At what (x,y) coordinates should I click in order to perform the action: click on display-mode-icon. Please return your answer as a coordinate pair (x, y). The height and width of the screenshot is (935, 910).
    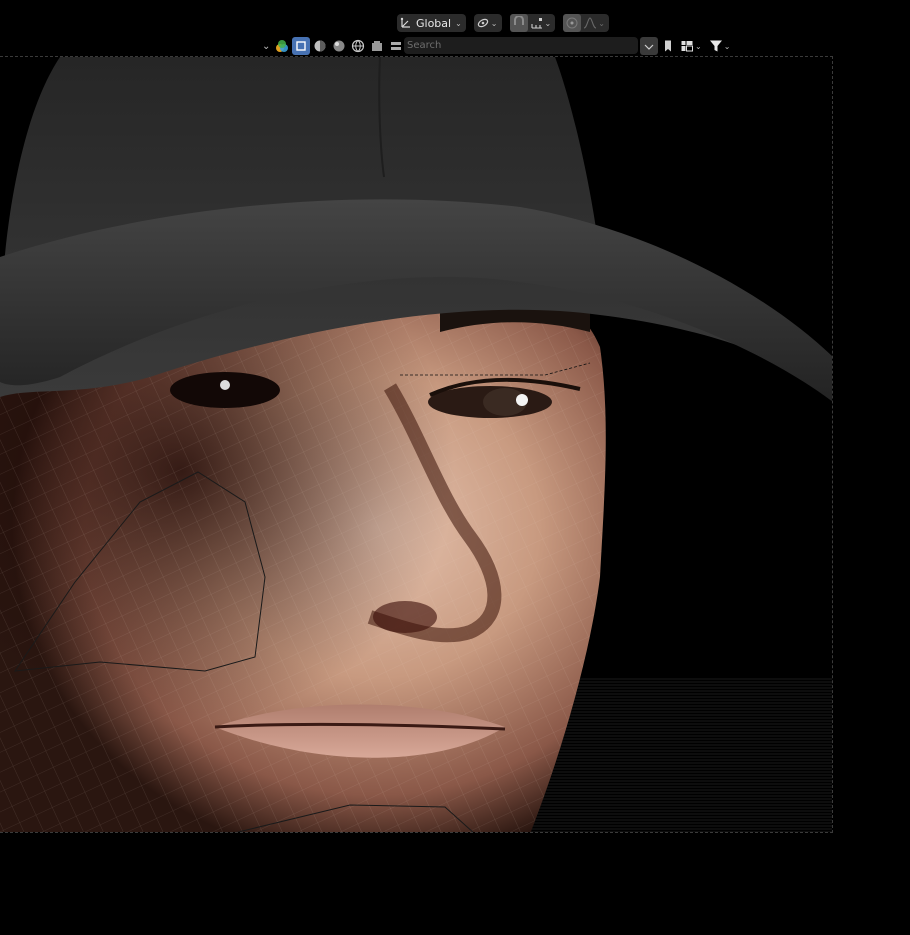
    Looking at the image, I should click on (282, 46).